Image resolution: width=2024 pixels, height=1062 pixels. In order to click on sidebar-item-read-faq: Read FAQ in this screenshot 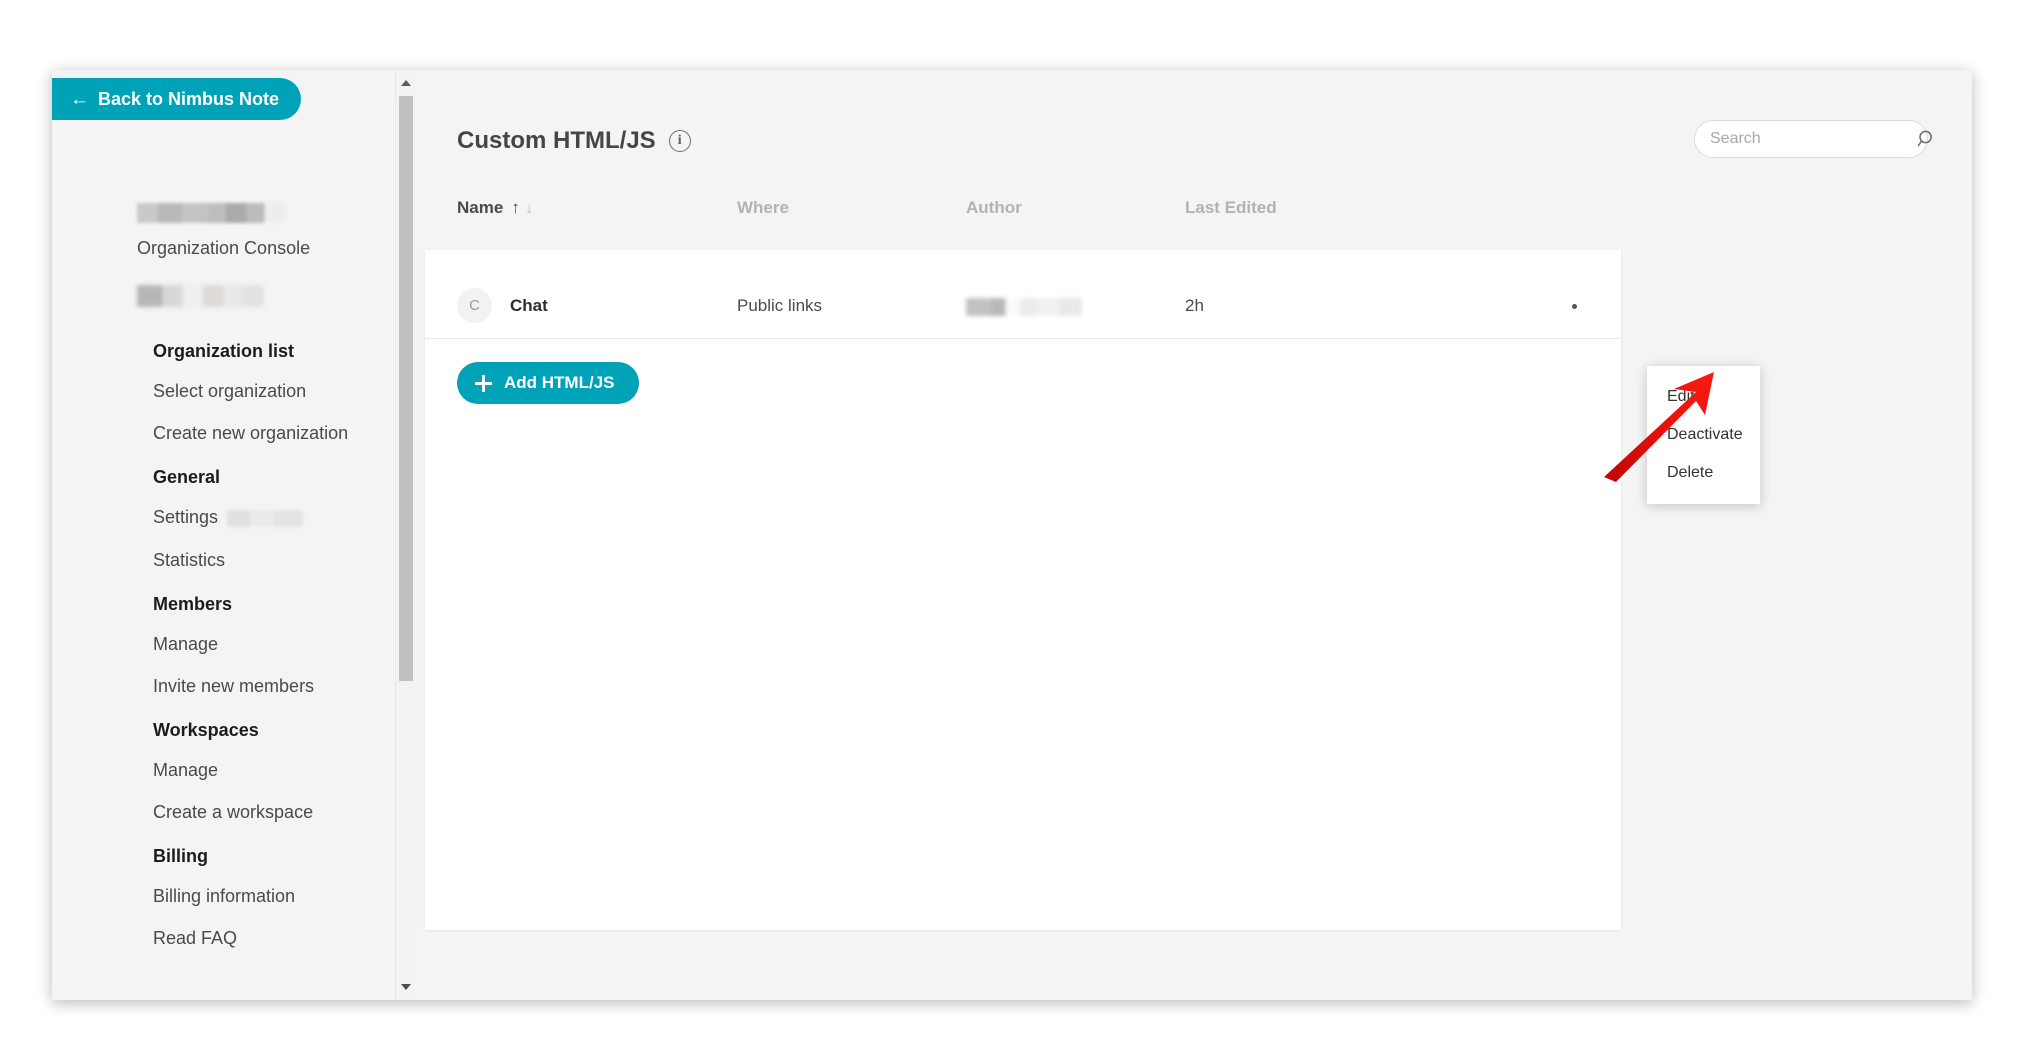, I will do `click(233, 938)`.